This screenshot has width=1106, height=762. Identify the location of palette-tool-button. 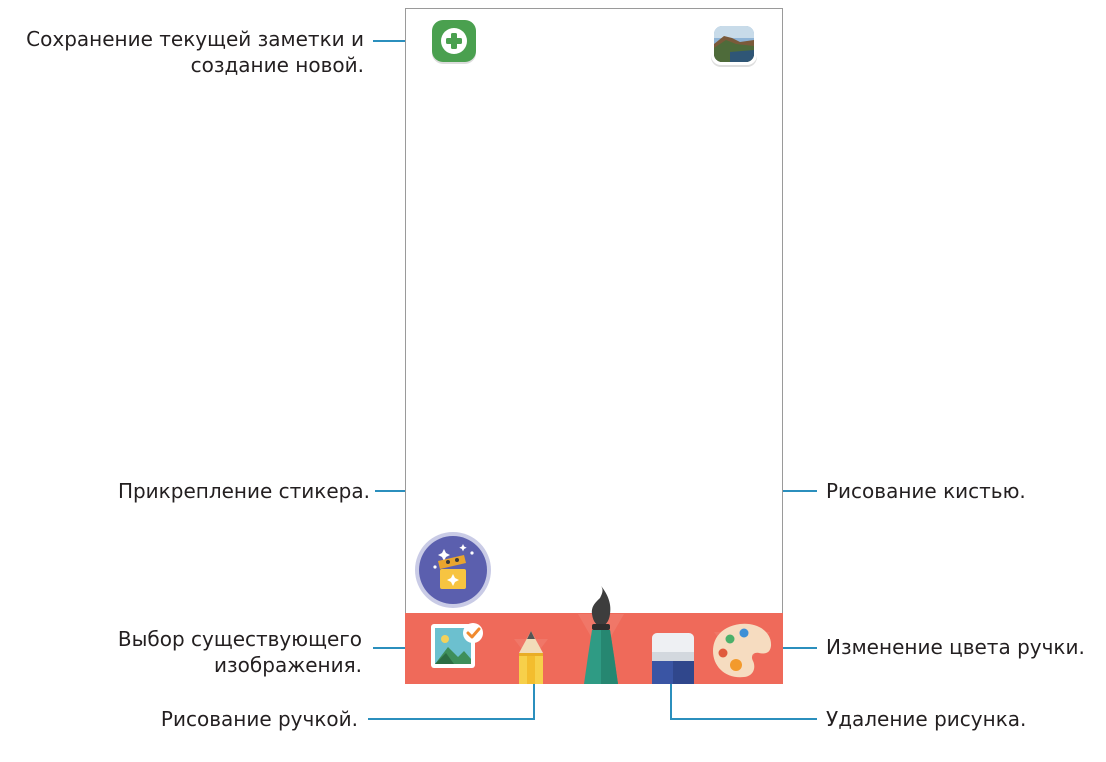
(742, 651).